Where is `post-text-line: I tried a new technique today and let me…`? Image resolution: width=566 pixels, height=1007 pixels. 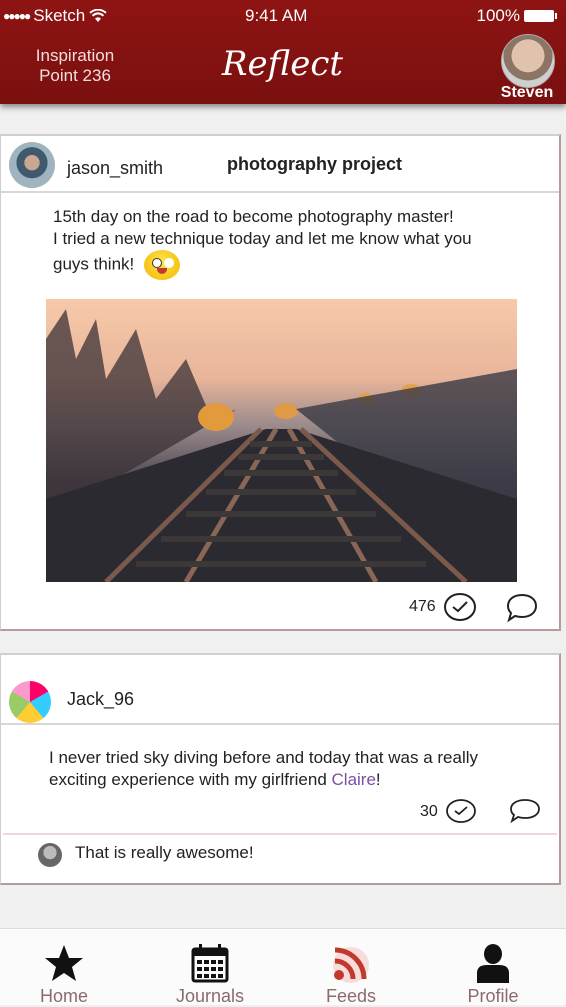
post-text-line: I tried a new technique today and let me… is located at coordinates (262, 238).